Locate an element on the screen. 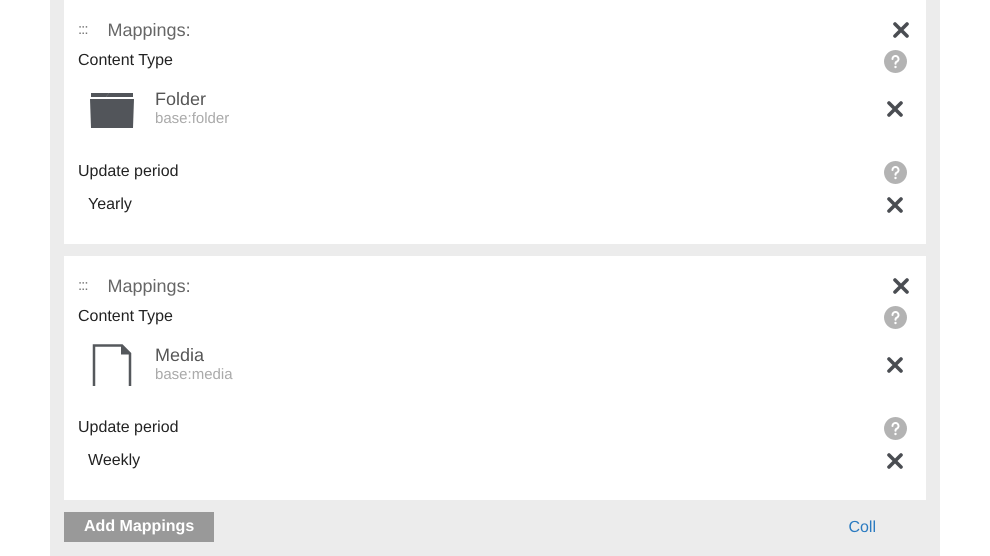 The height and width of the screenshot is (556, 990). content-type-id: base:folder is located at coordinates (192, 119).